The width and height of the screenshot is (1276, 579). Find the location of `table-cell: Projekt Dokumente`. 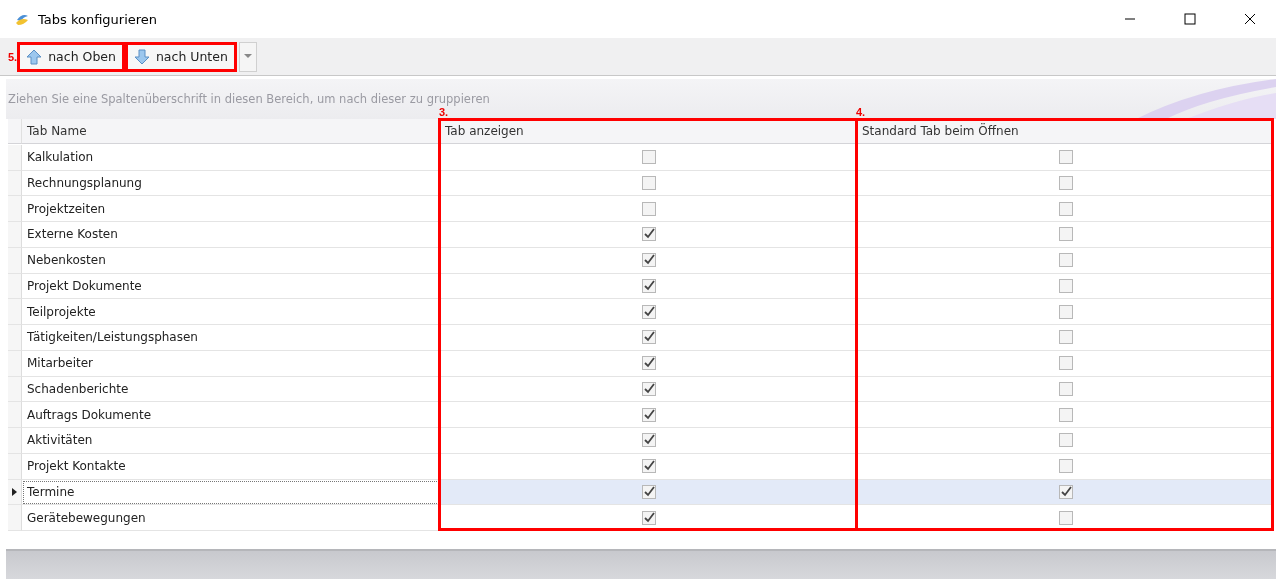

table-cell: Projekt Dokumente is located at coordinates (231, 286).